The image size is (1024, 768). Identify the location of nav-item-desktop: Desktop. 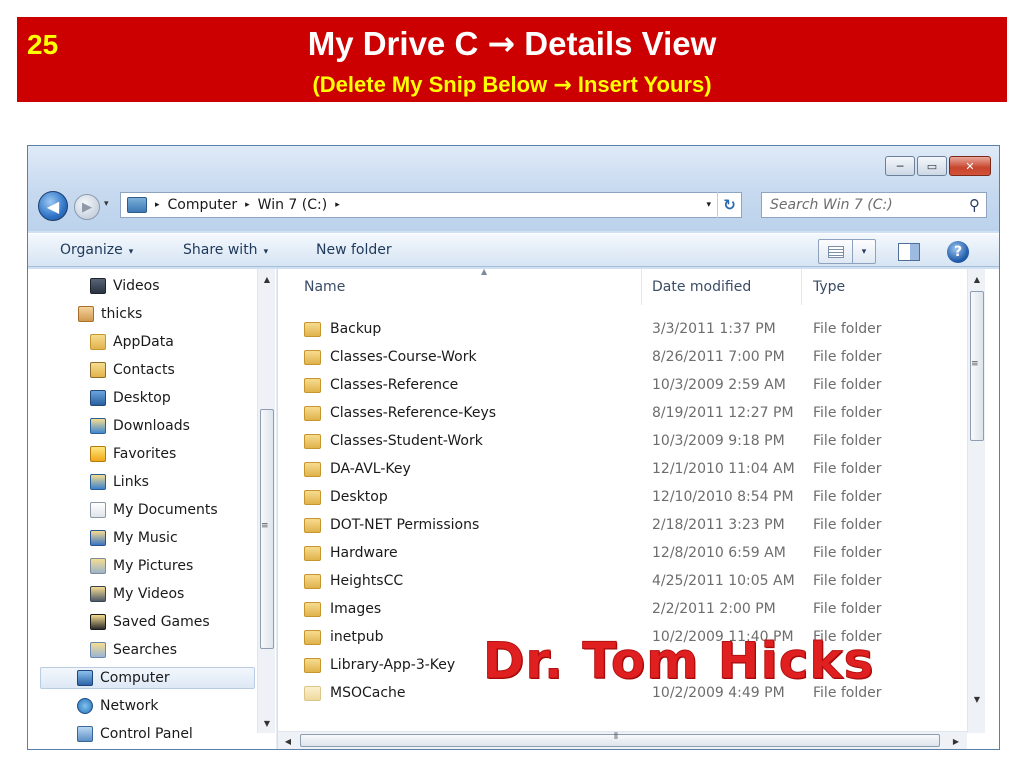
(130, 398).